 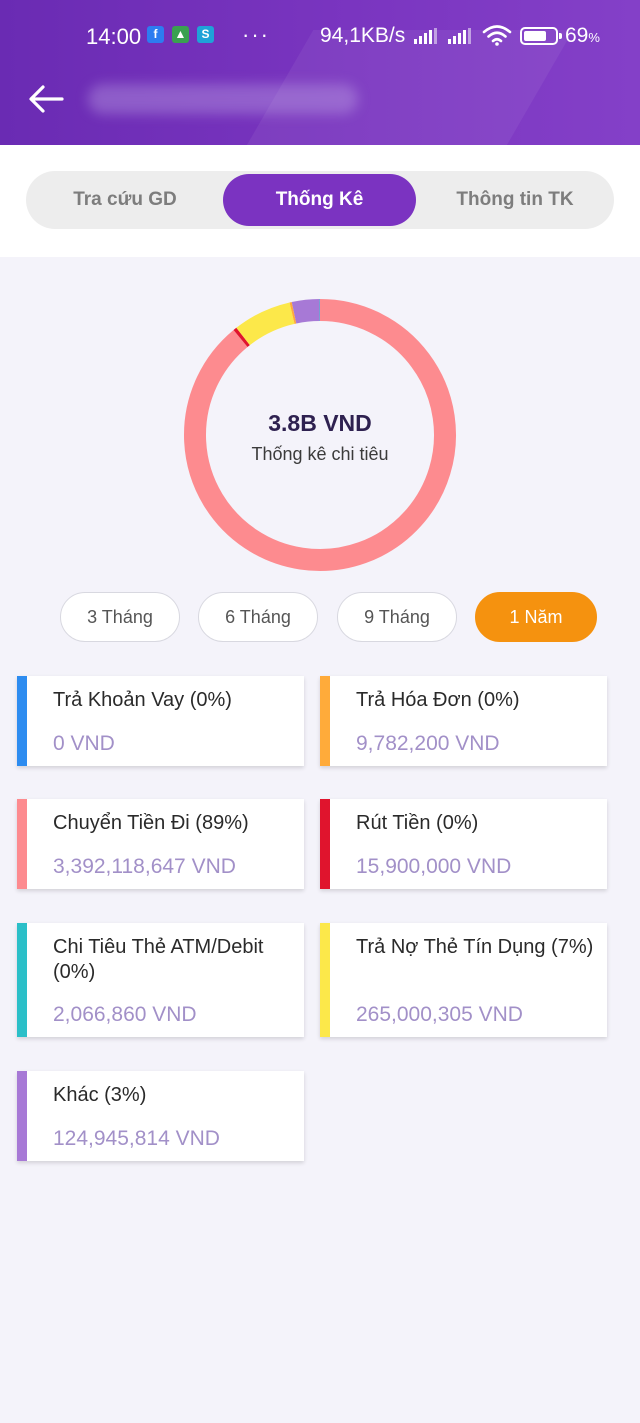 What do you see at coordinates (160, 1116) in the screenshot?
I see `category-card-khac: Khác (3%) 124,945,814 VND` at bounding box center [160, 1116].